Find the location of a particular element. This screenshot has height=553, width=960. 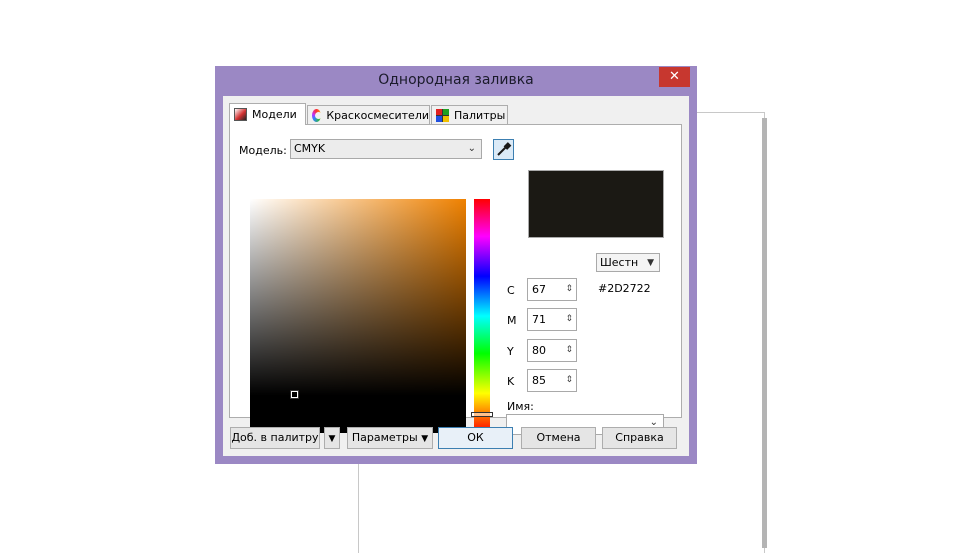

channel-k-input: 85 ⇕ is located at coordinates (552, 380).